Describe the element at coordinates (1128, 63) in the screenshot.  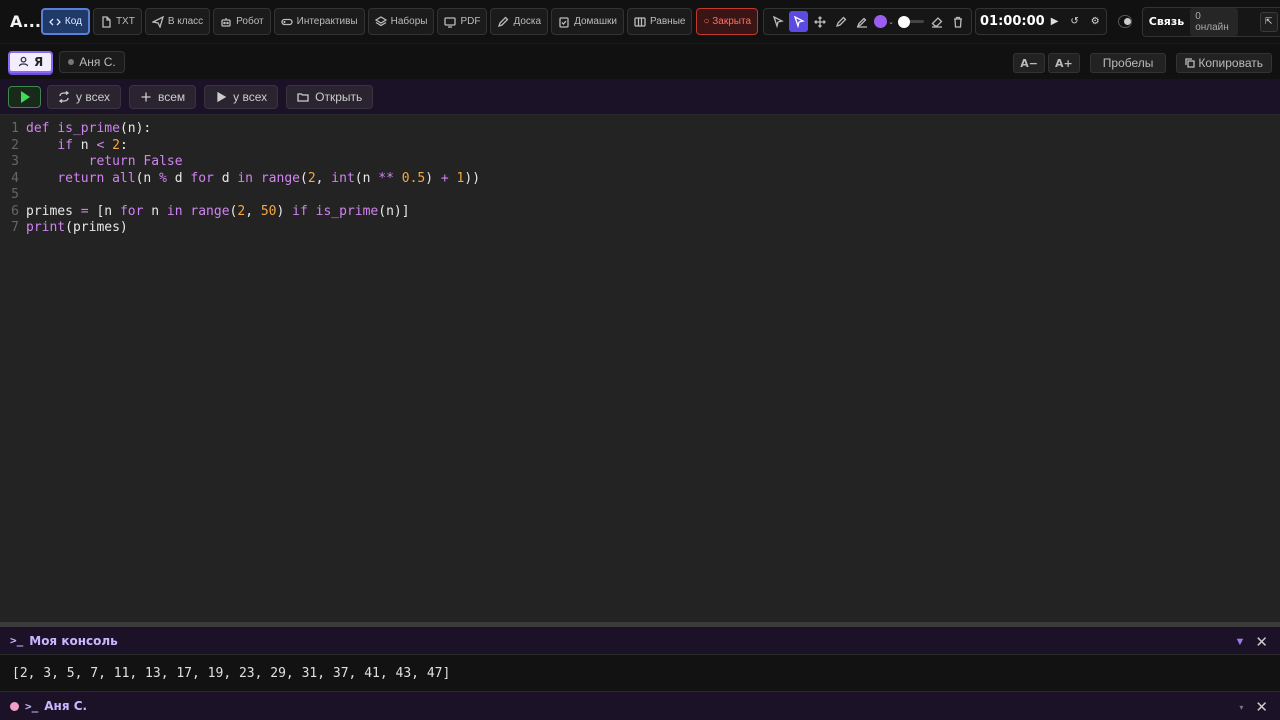
I see `spaces-button: Пробелы` at that location.